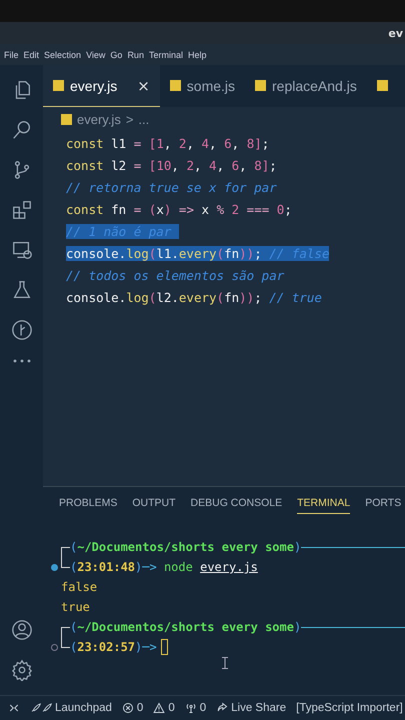  Describe the element at coordinates (194, 297) in the screenshot. I see `code-line: console.log(l2.every(fn)); // true` at that location.